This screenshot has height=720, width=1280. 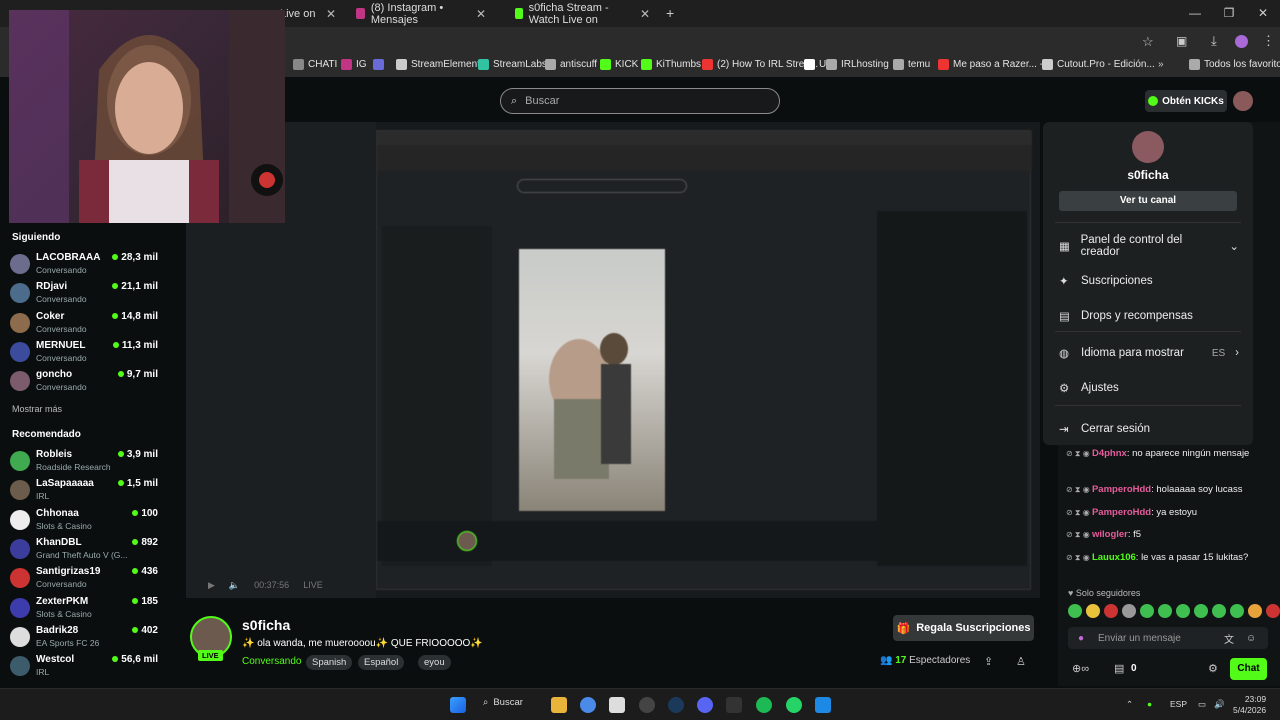 I want to click on sidebar-channel: KhanDBL Grand Theft Auto V (G... 892, so click(x=86, y=551).